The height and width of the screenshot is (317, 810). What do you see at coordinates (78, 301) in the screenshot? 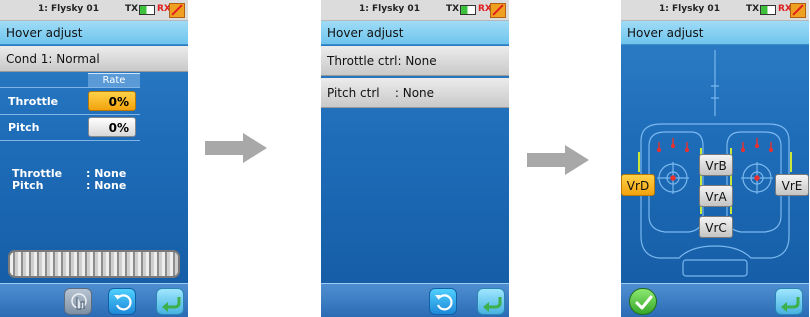
I see `touch-icon` at bounding box center [78, 301].